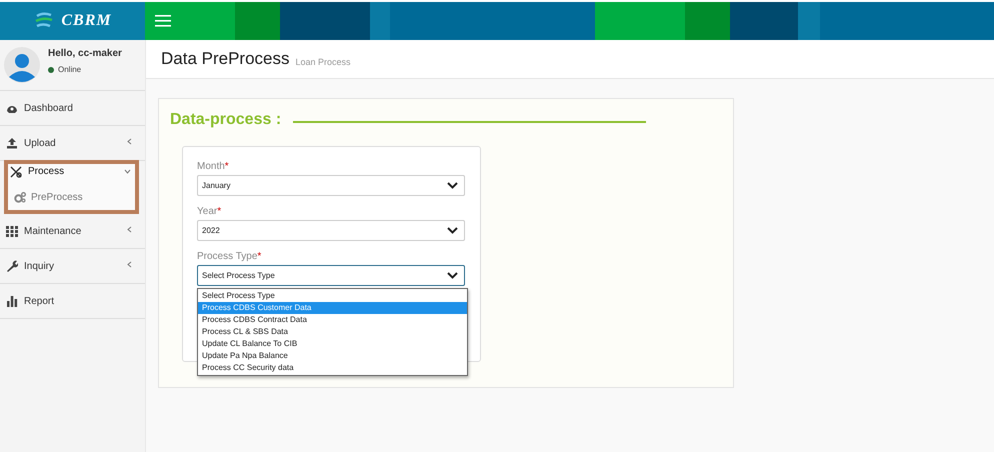  What do you see at coordinates (72, 143) in the screenshot?
I see `sidebar-item: Upload` at bounding box center [72, 143].